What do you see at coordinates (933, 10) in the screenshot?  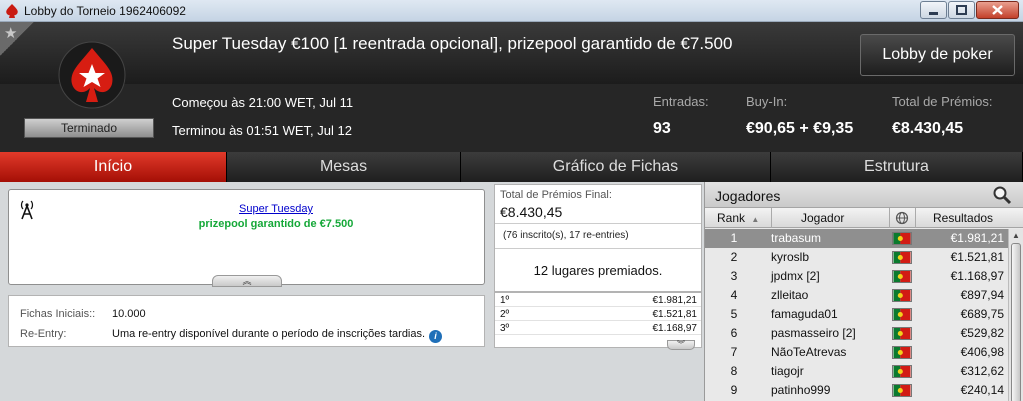 I see `minimize-button` at bounding box center [933, 10].